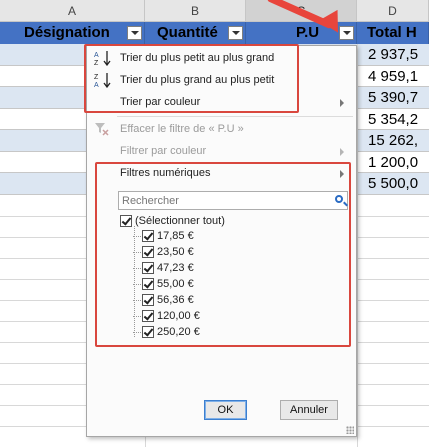 The image size is (429, 447). What do you see at coordinates (357, 245) in the screenshot?
I see `grid-line` at bounding box center [357, 245].